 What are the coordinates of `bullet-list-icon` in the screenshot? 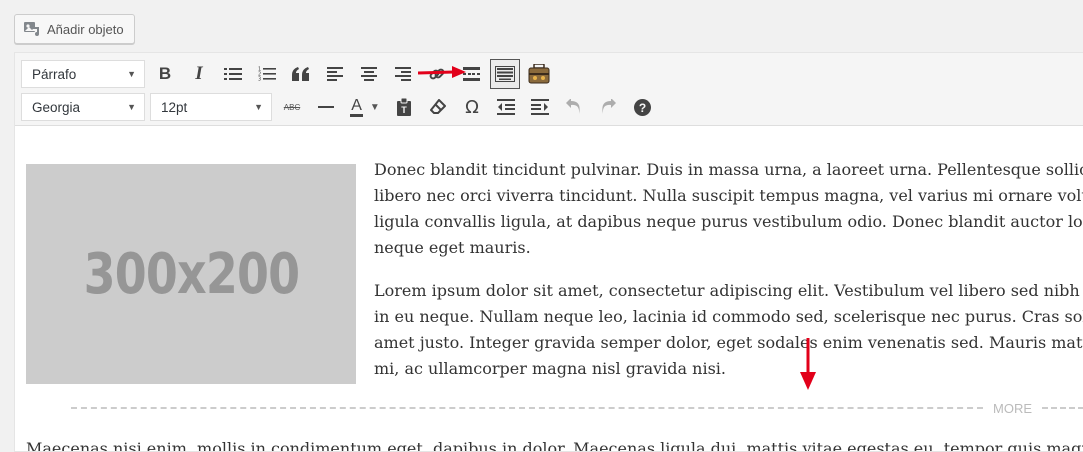 It's located at (233, 74).